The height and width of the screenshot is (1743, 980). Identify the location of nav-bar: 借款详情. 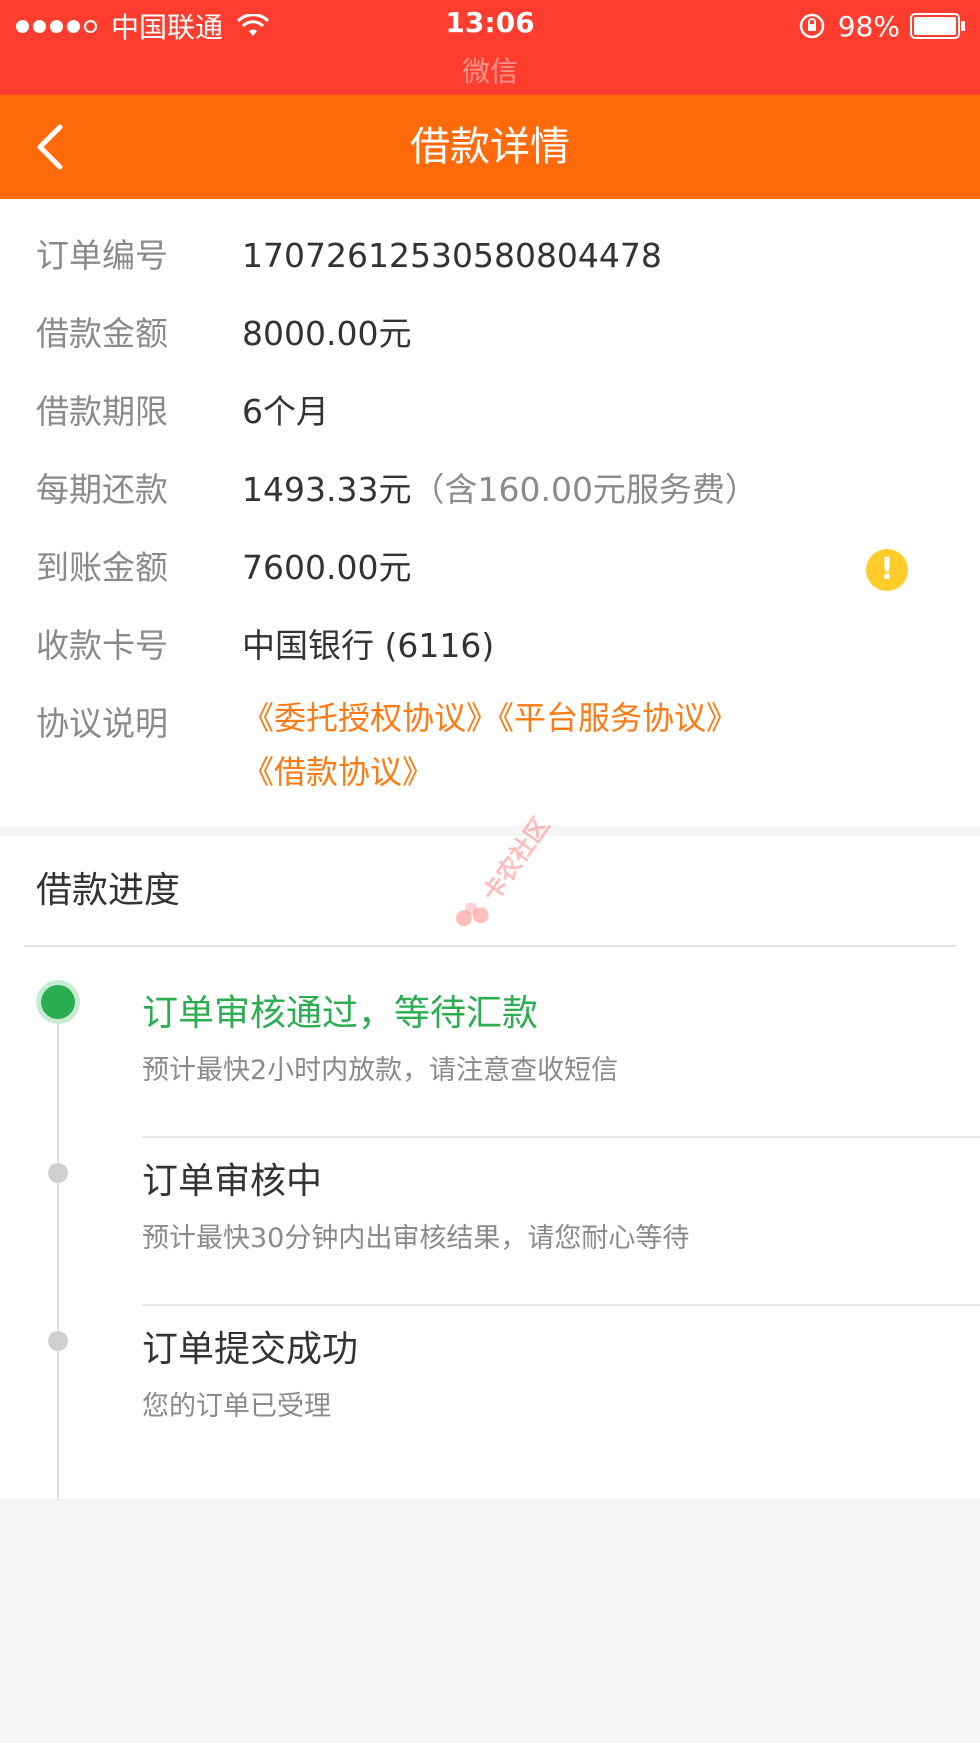
(490, 147).